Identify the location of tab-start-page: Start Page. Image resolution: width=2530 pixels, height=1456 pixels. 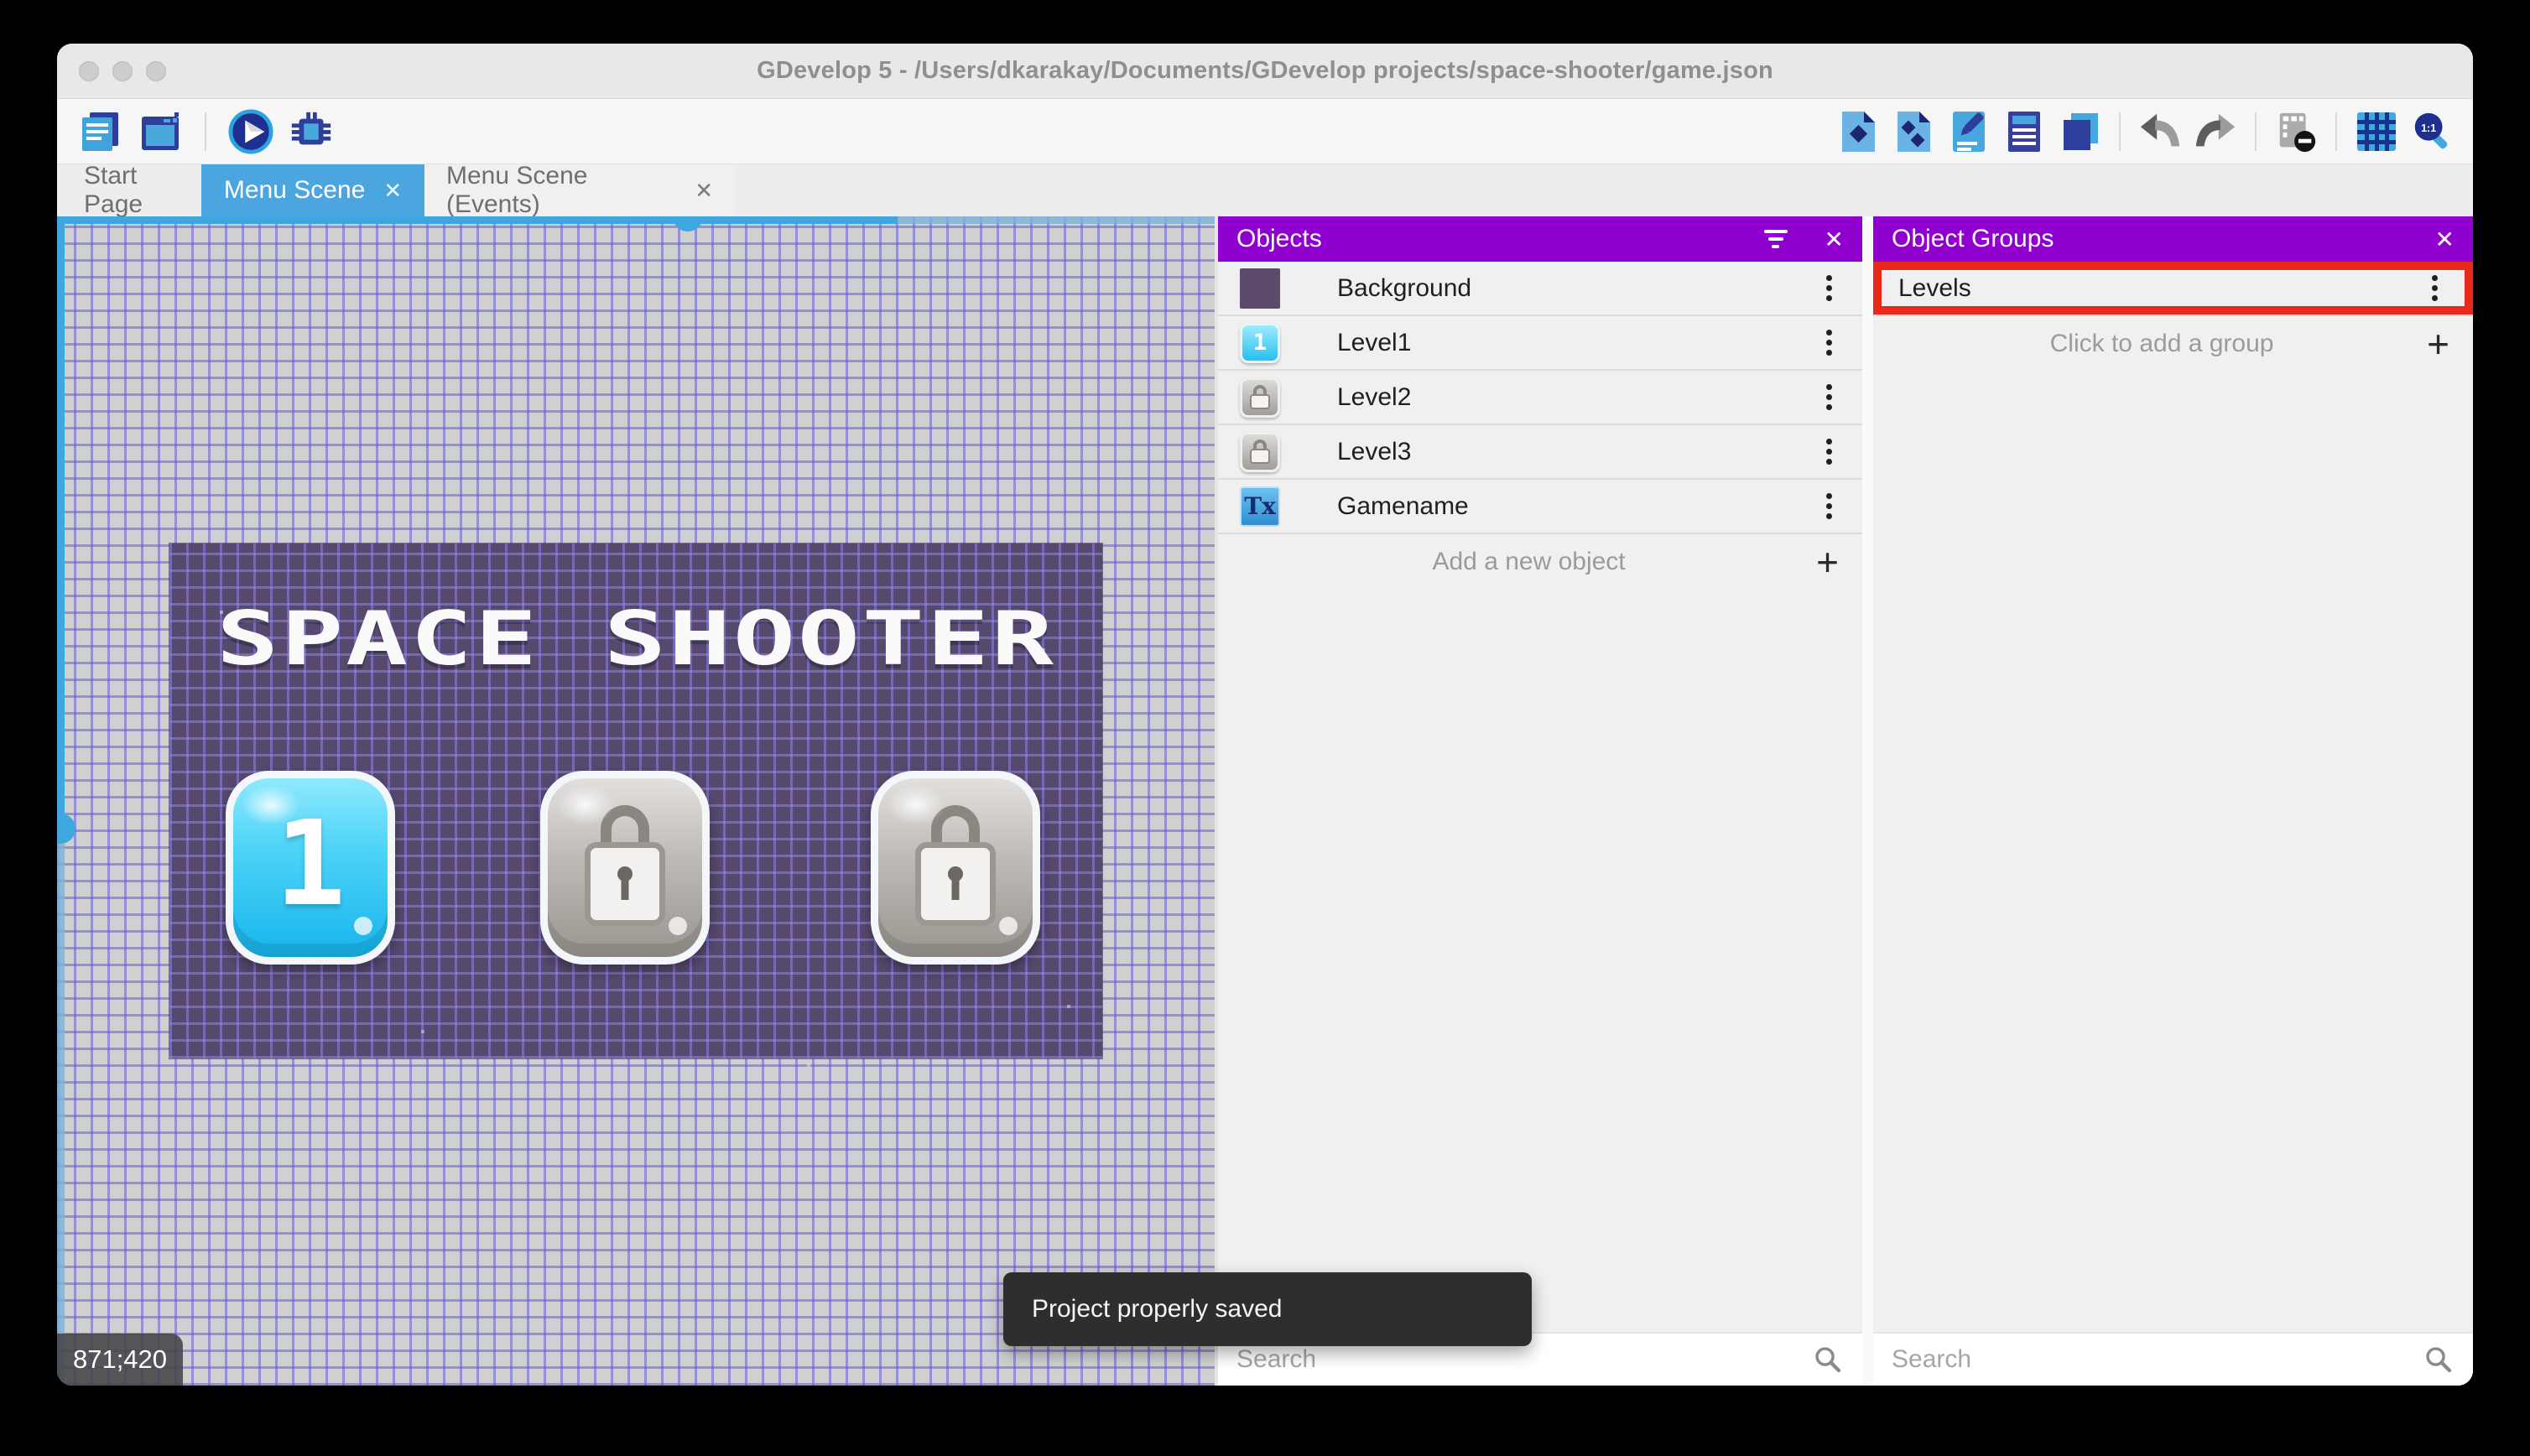
(131, 190).